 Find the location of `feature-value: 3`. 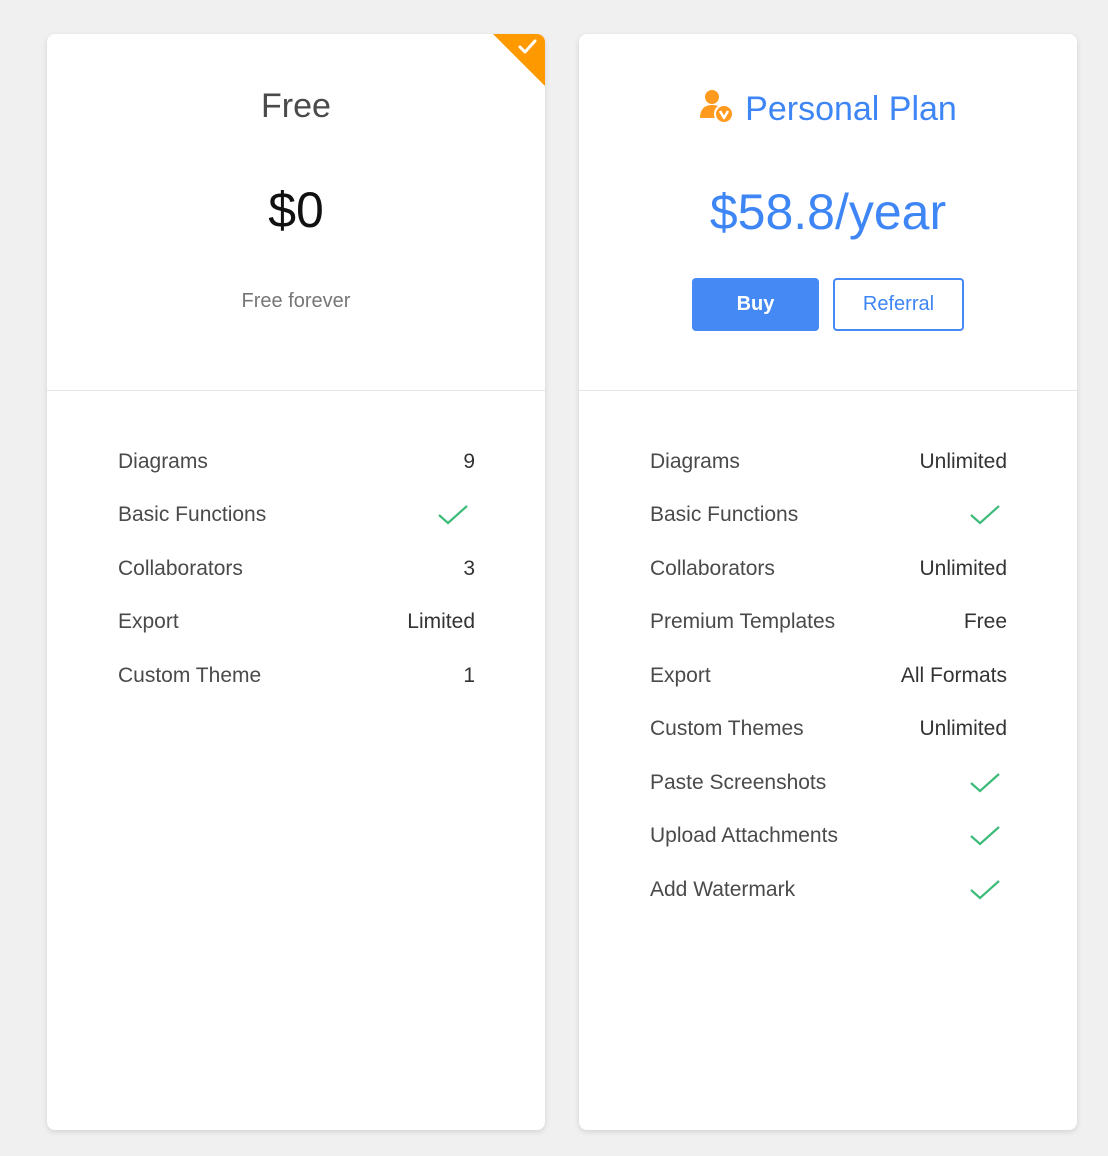

feature-value: 3 is located at coordinates (469, 568).